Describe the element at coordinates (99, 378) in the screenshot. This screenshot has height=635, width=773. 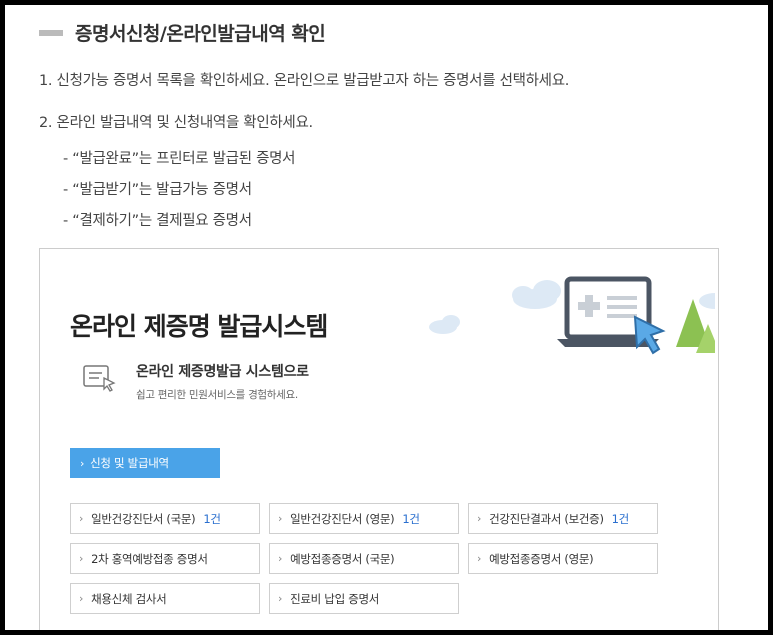
I see `document-pointer-icon` at that location.